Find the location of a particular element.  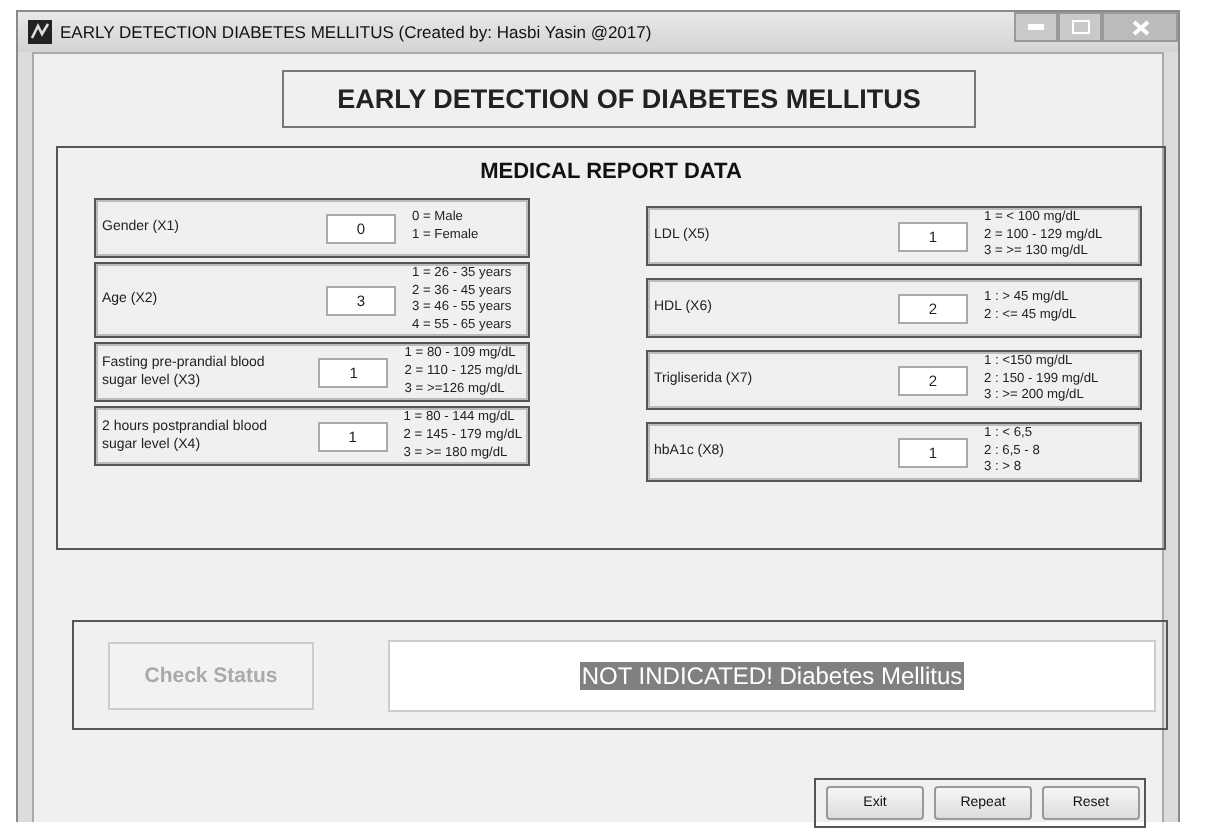

maximize-icon is located at coordinates (1080, 27).